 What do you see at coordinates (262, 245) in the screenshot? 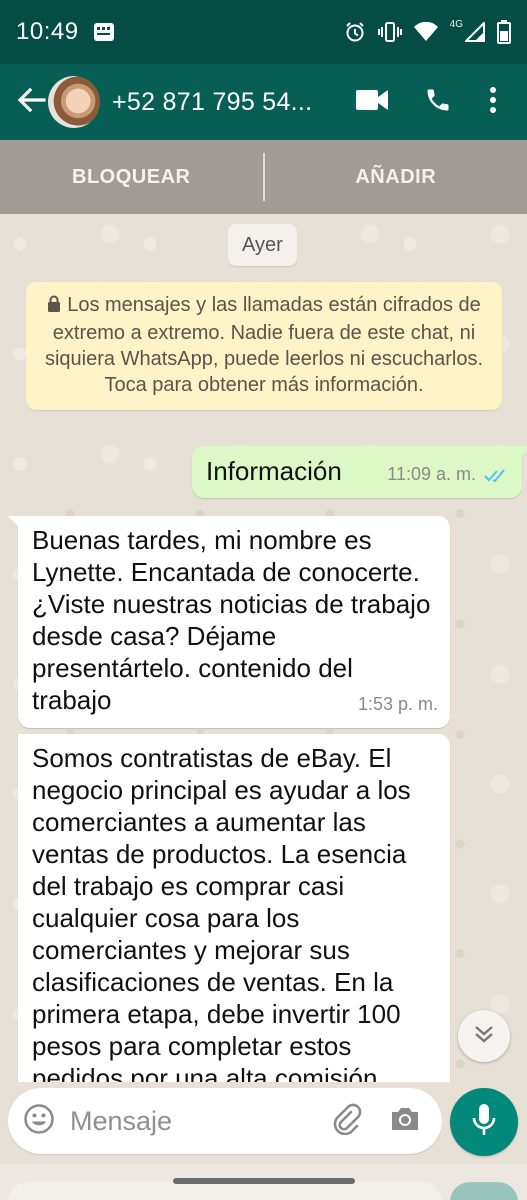
I see `date-chip: Ayer` at bounding box center [262, 245].